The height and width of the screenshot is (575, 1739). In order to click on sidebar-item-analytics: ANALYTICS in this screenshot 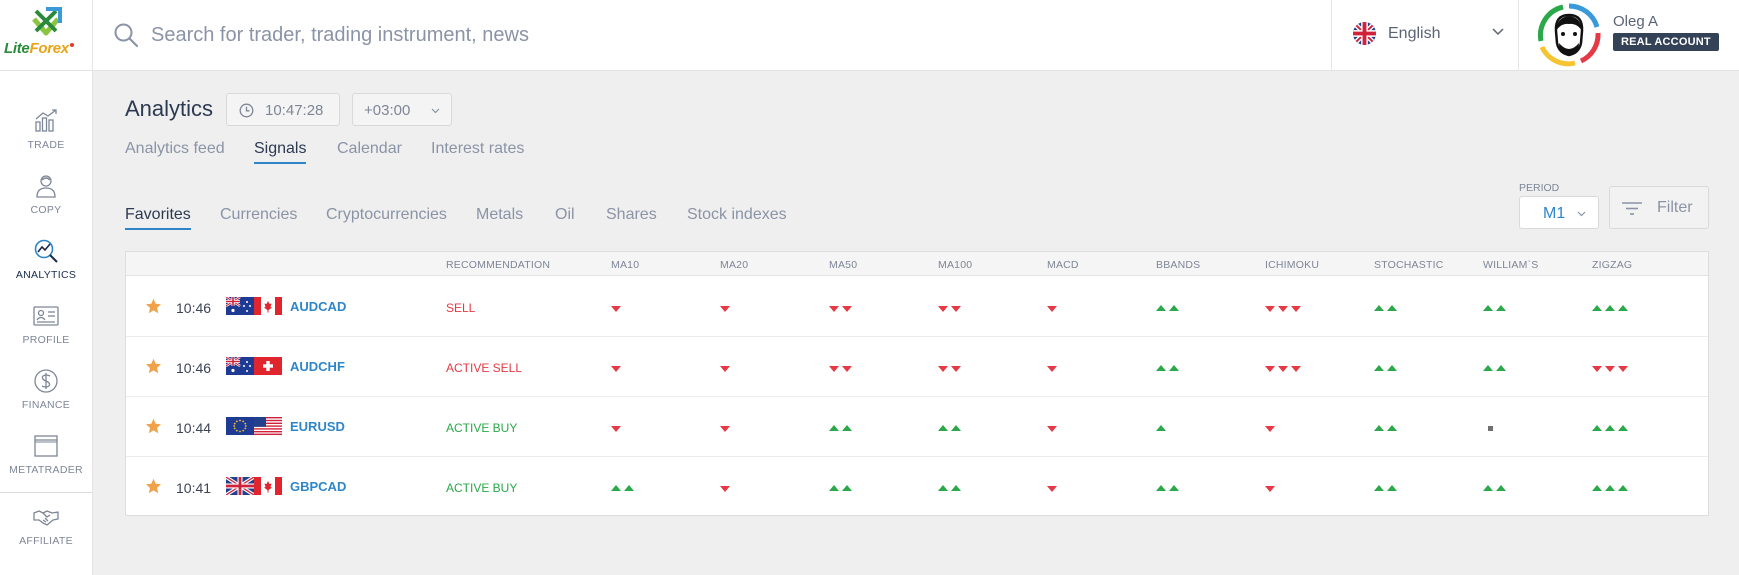, I will do `click(46, 269)`.